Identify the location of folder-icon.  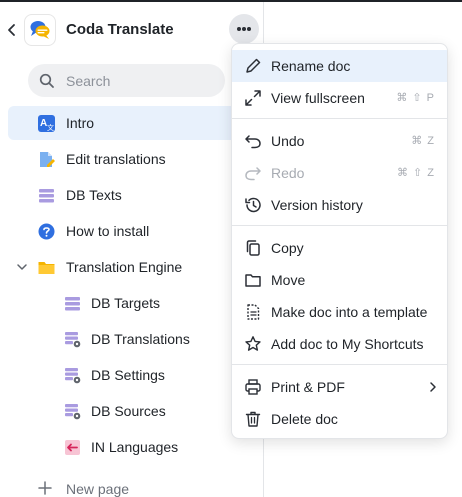
(46, 268).